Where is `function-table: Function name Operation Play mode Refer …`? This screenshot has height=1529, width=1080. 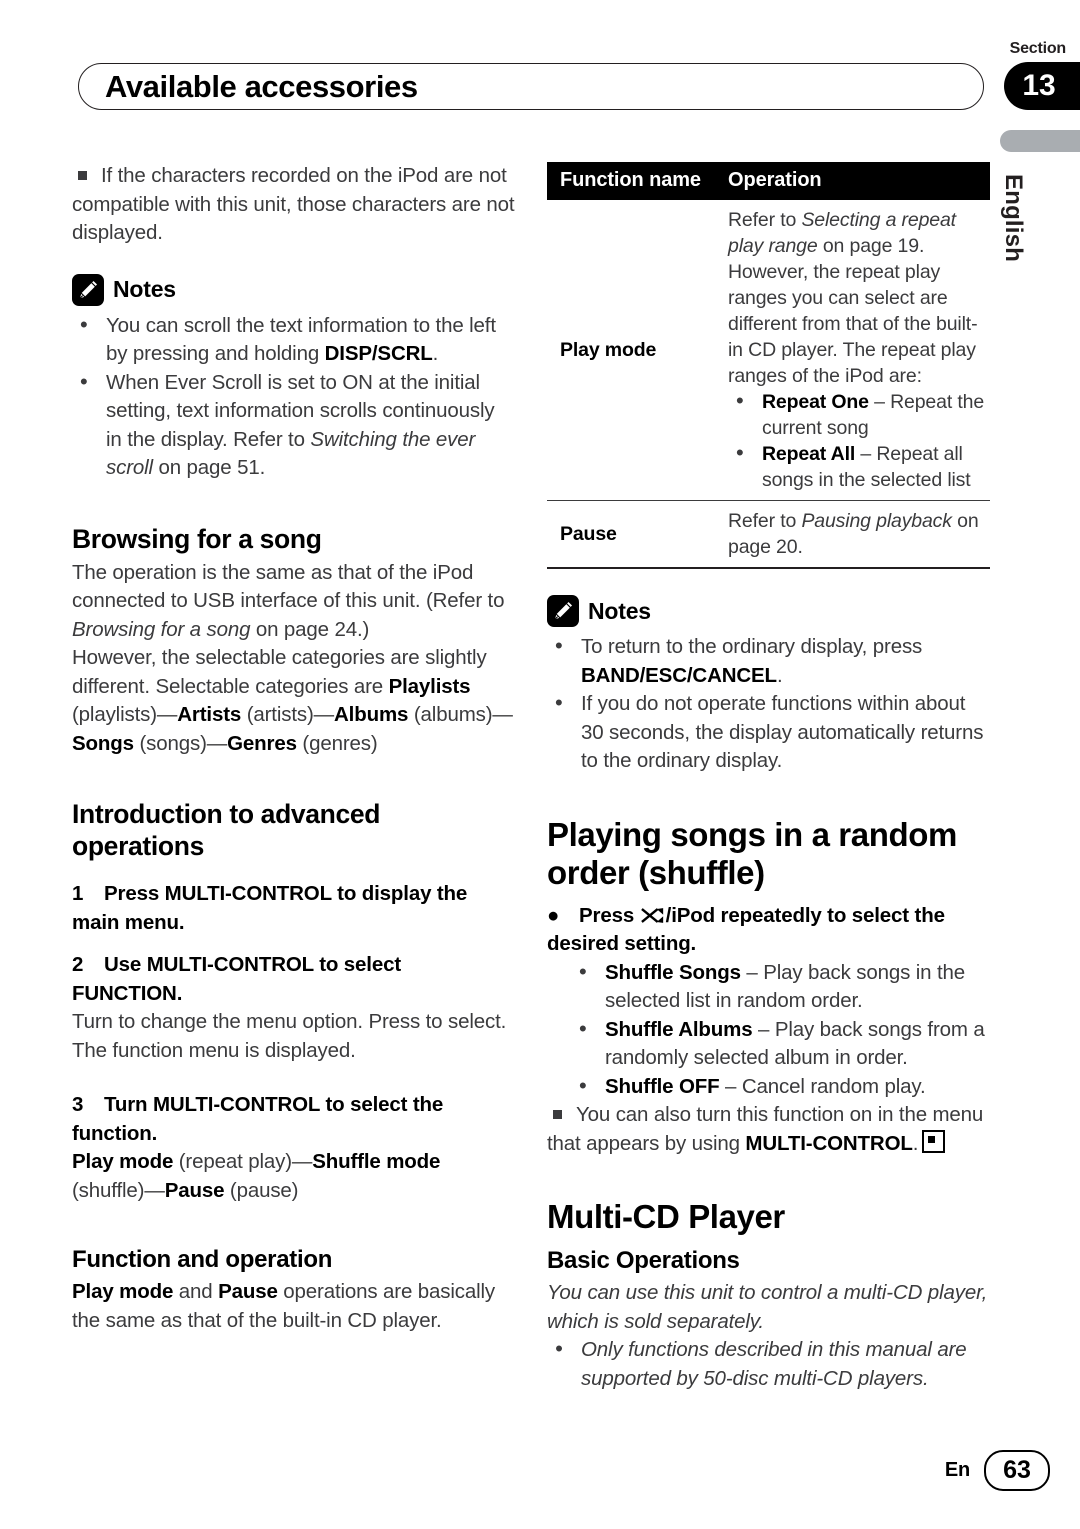 function-table: Function name Operation Play mode Refer … is located at coordinates (768, 365).